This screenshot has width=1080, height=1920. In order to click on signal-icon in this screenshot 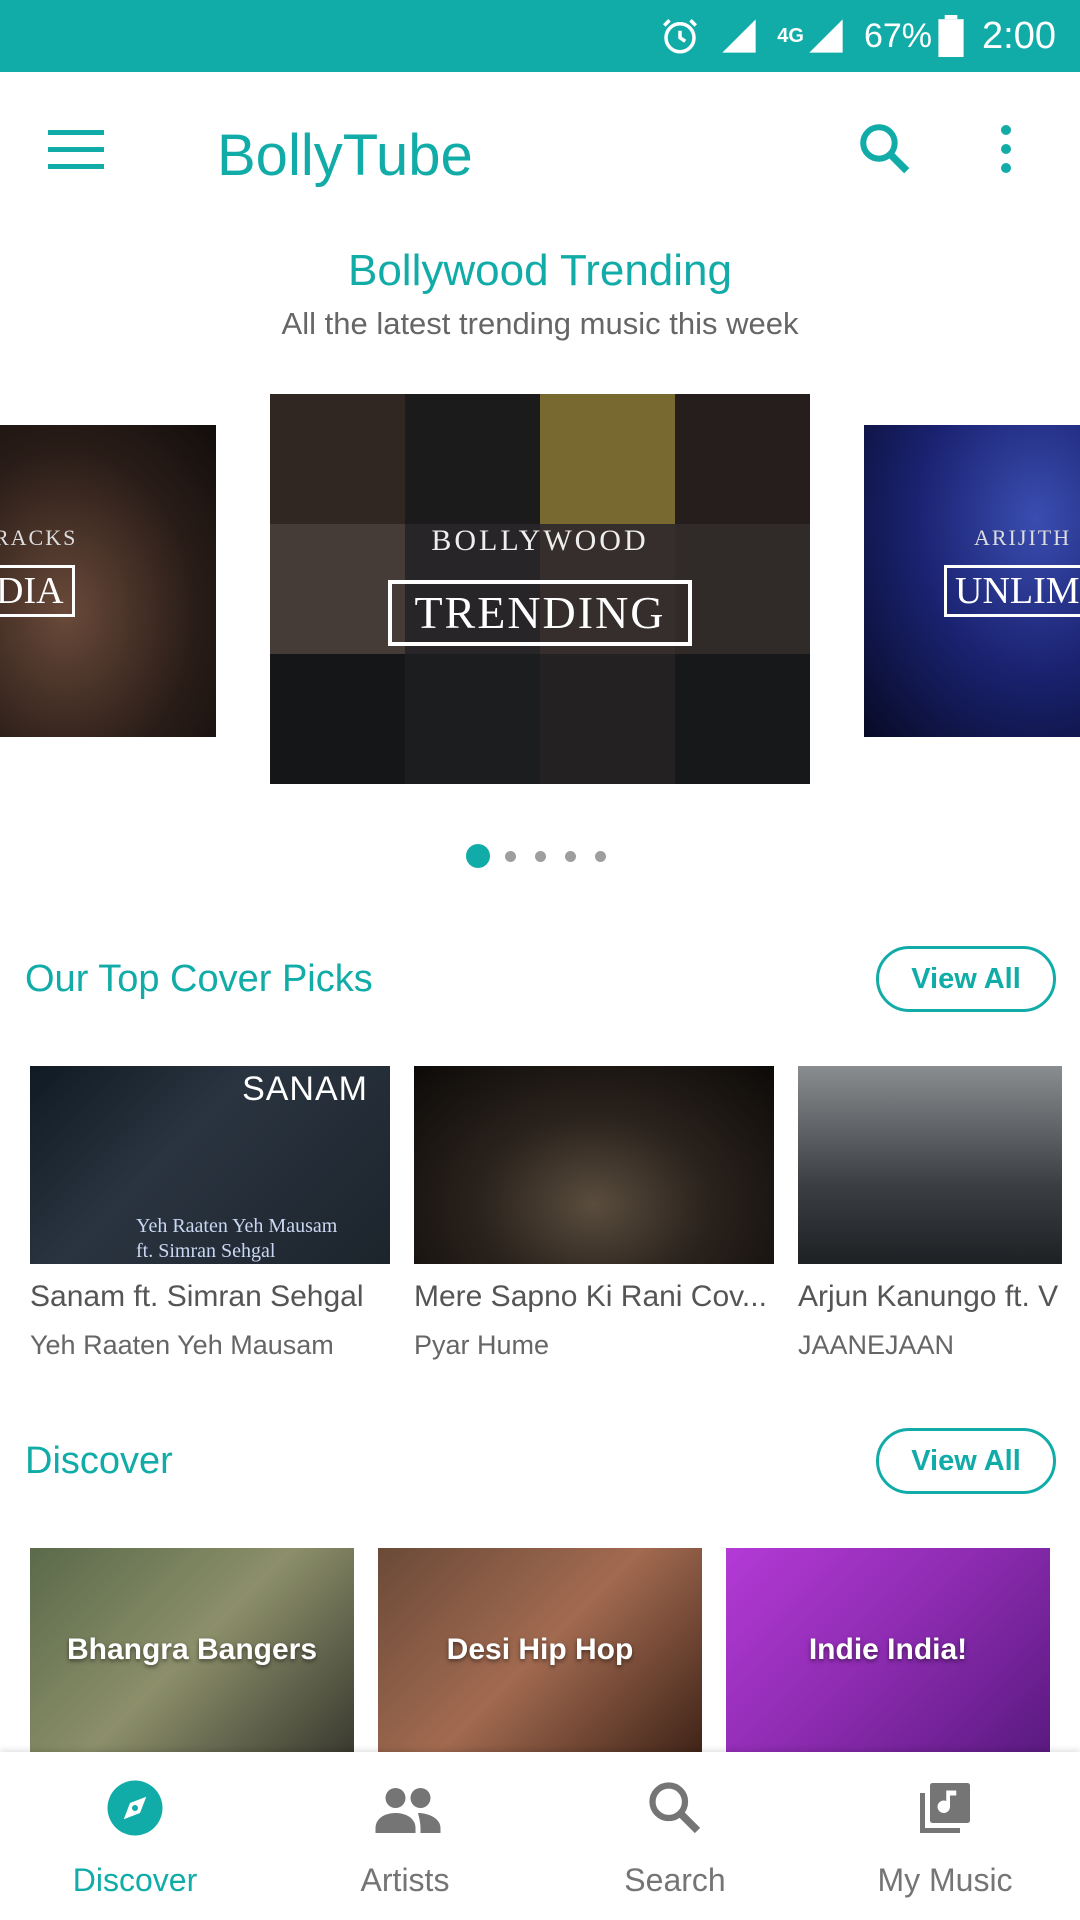, I will do `click(739, 36)`.